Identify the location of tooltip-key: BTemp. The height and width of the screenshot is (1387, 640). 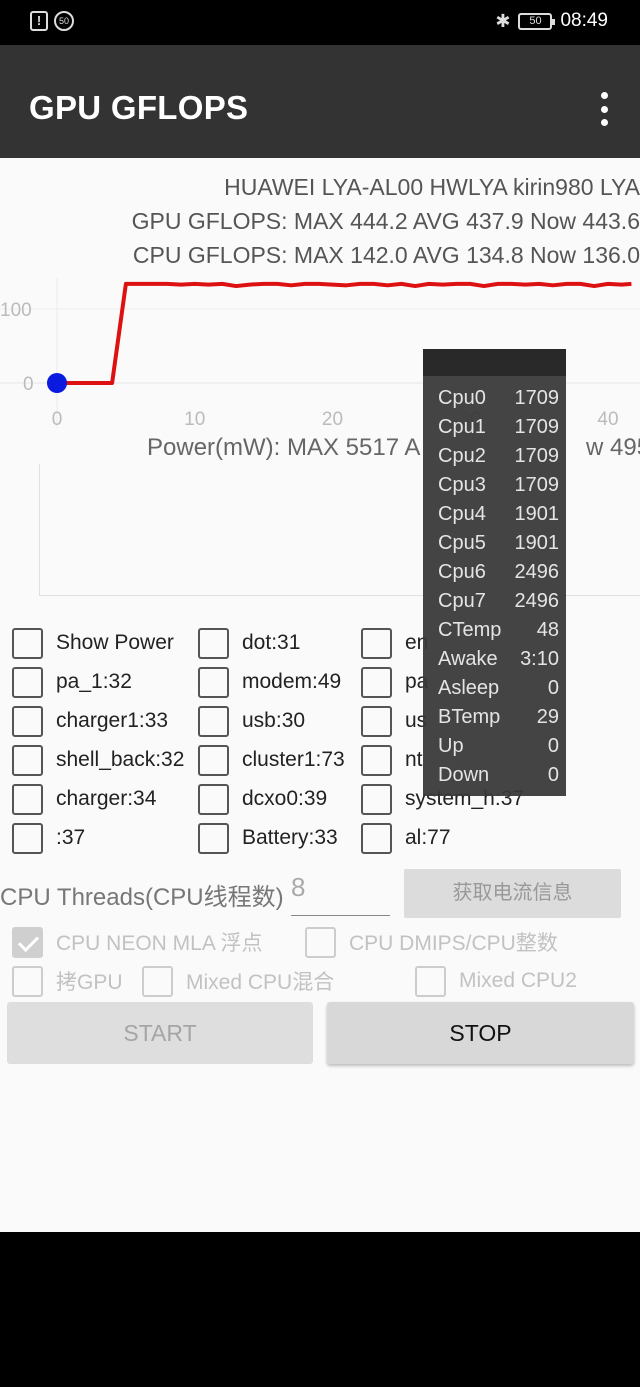
(469, 717).